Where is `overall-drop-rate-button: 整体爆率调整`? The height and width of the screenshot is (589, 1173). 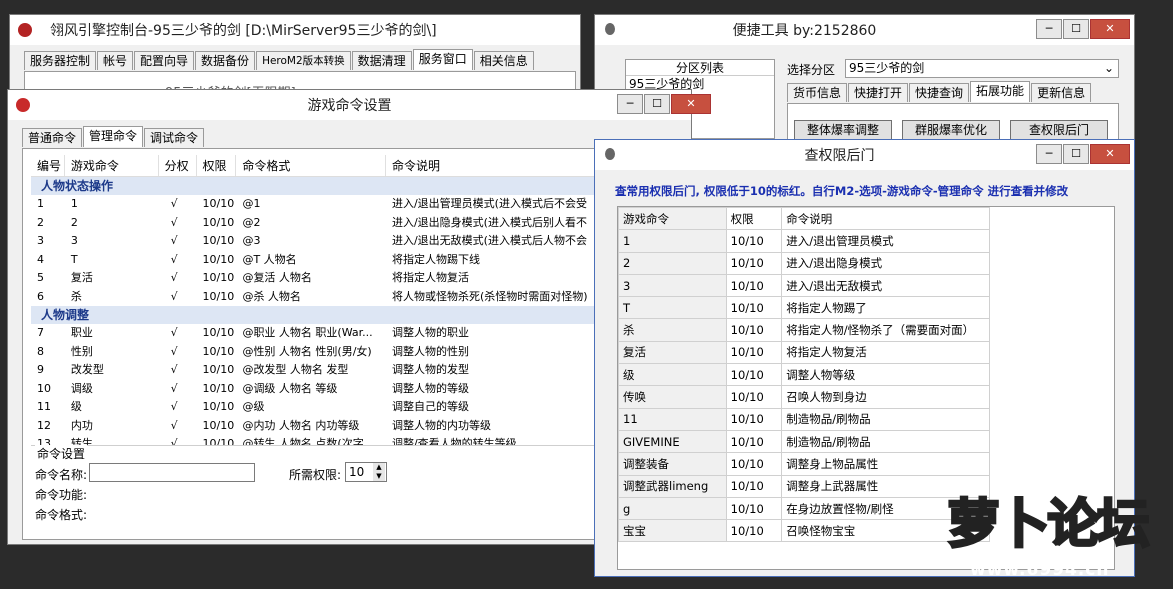 overall-drop-rate-button: 整体爆率调整 is located at coordinates (843, 130).